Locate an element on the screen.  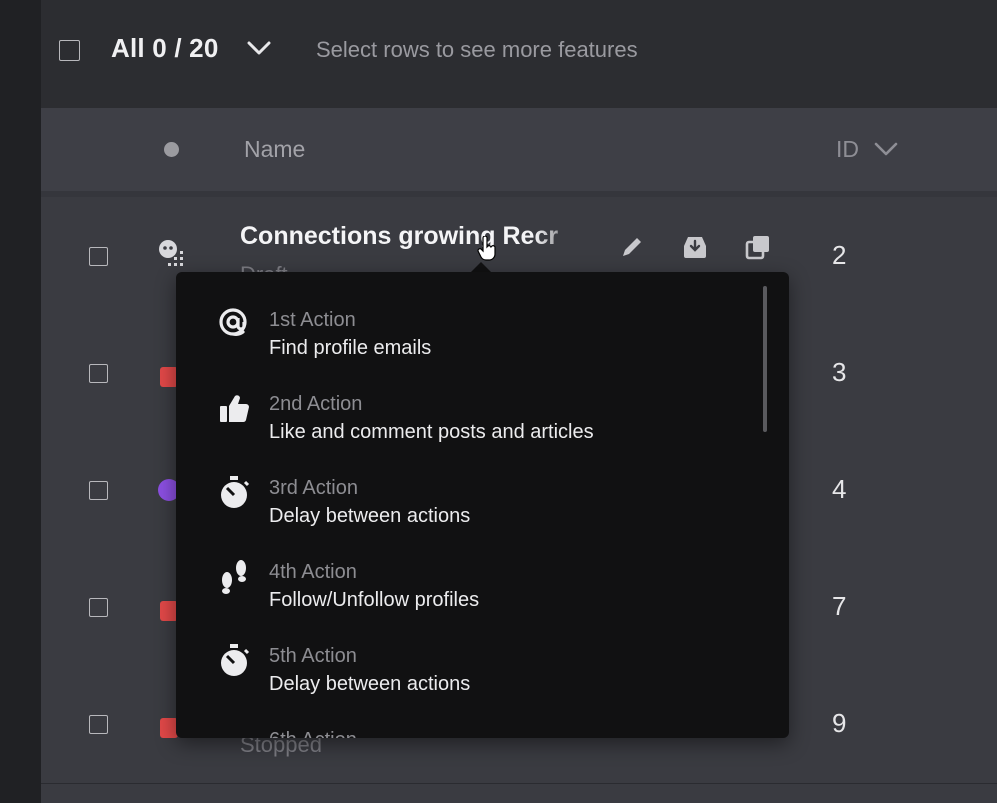
edit-pencil-icon is located at coordinates (632, 247).